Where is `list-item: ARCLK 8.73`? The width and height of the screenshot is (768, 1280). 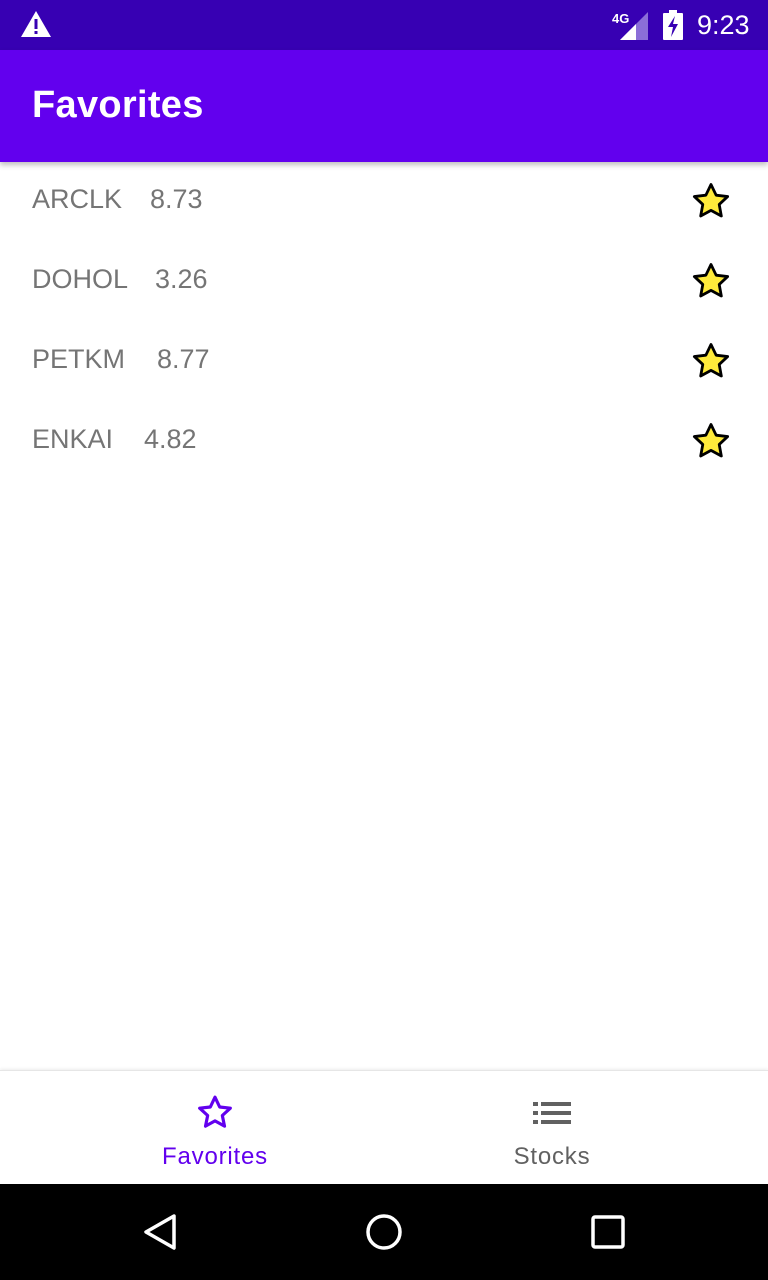
list-item: ARCLK 8.73 is located at coordinates (384, 202).